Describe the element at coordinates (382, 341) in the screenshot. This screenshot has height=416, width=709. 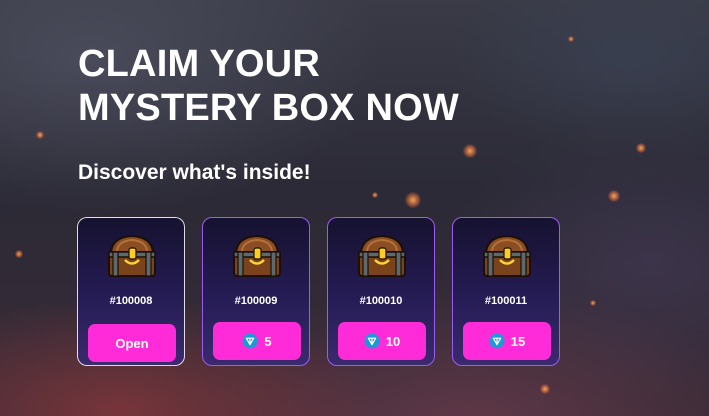
I see `buy-box-button: 10` at that location.